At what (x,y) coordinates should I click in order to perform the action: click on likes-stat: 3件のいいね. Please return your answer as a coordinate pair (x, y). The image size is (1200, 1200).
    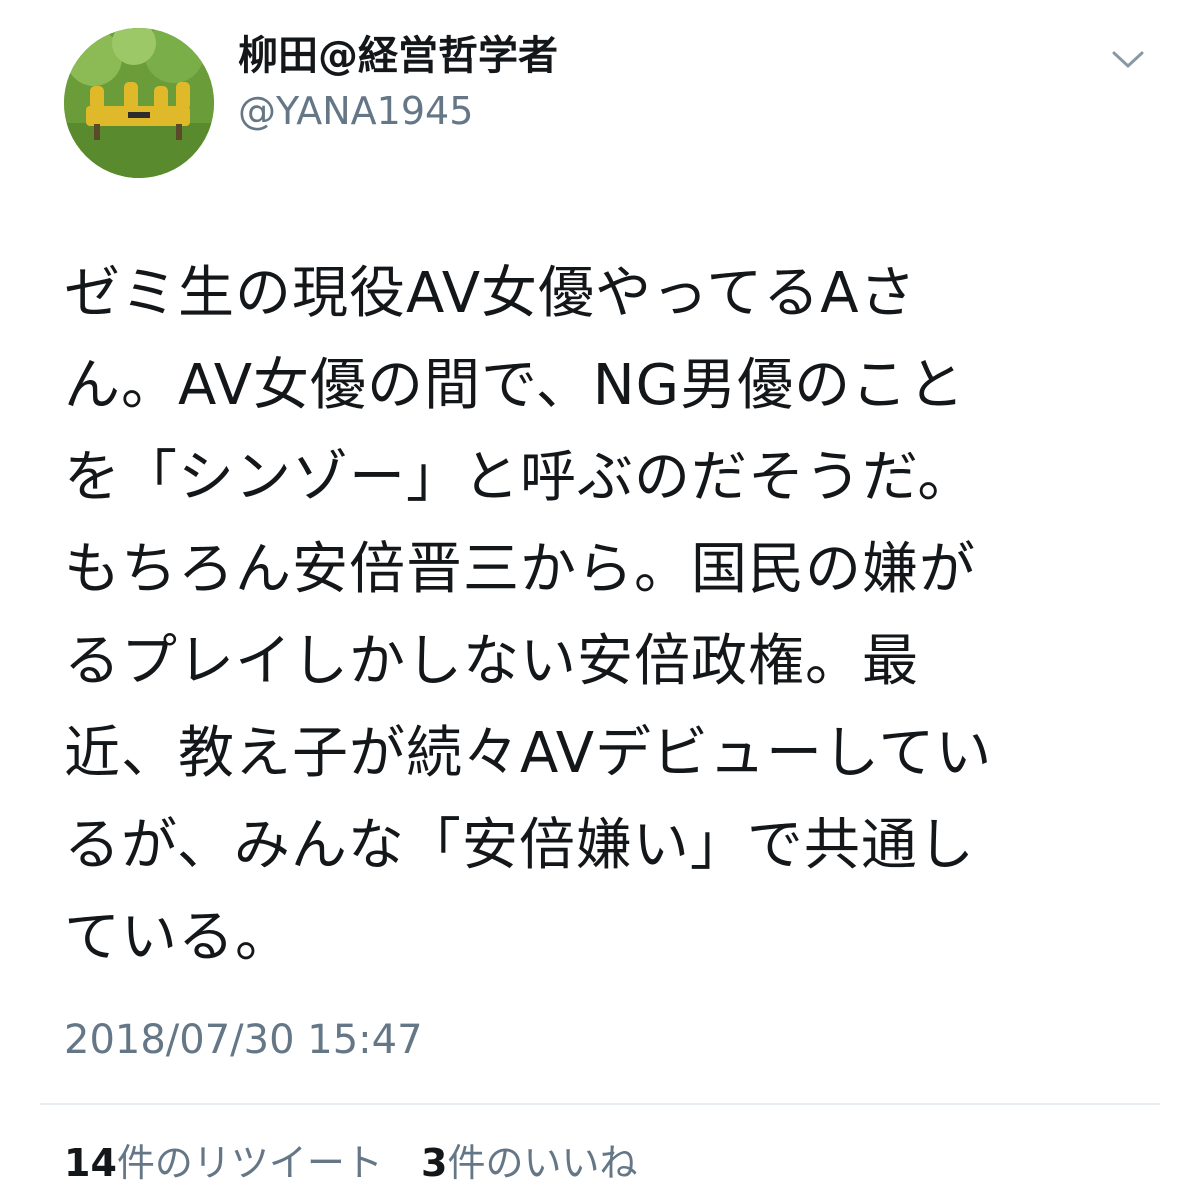
    Looking at the image, I should click on (529, 1163).